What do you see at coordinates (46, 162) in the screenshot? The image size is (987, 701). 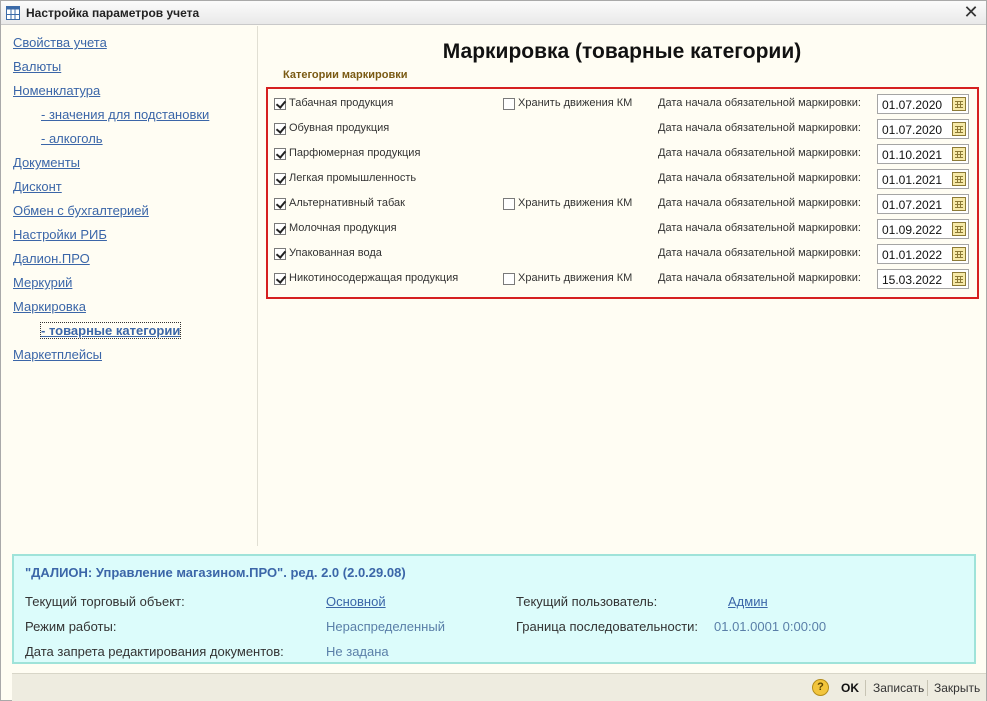 I see `sidebar-item-documents: Документы` at bounding box center [46, 162].